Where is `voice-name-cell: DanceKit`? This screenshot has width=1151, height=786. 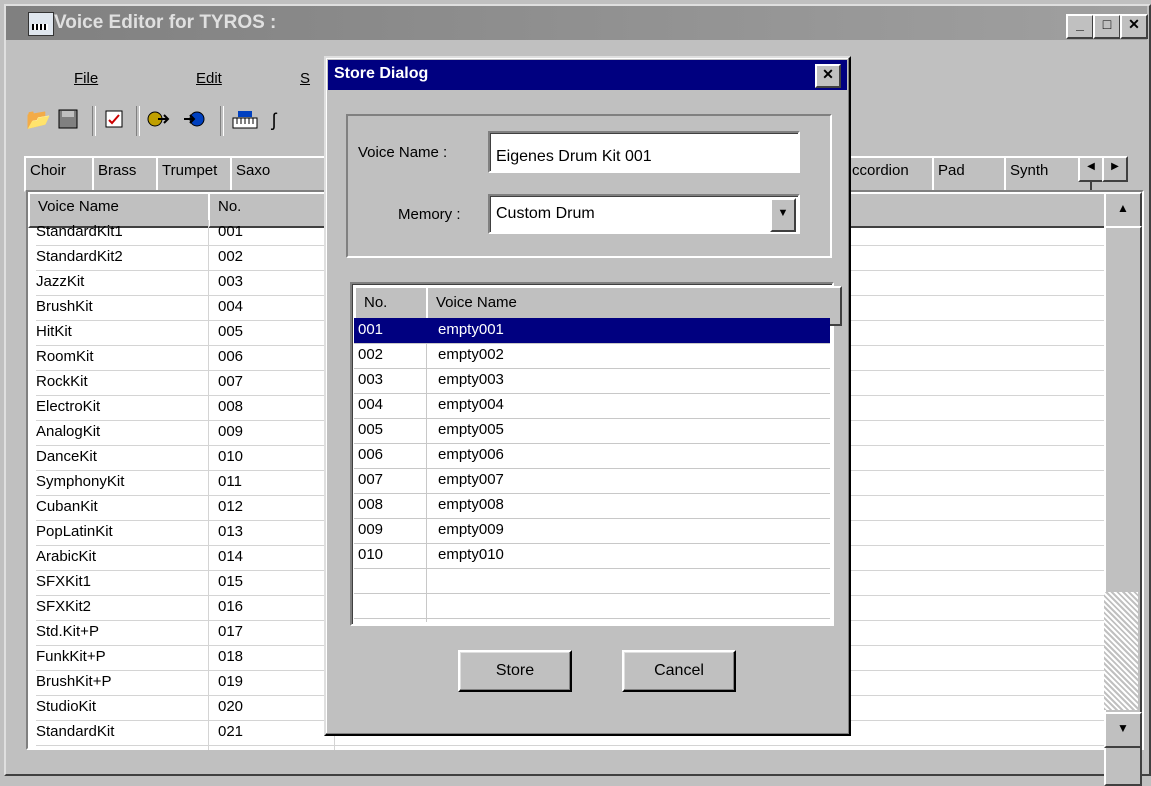
voice-name-cell: DanceKit is located at coordinates (66, 456).